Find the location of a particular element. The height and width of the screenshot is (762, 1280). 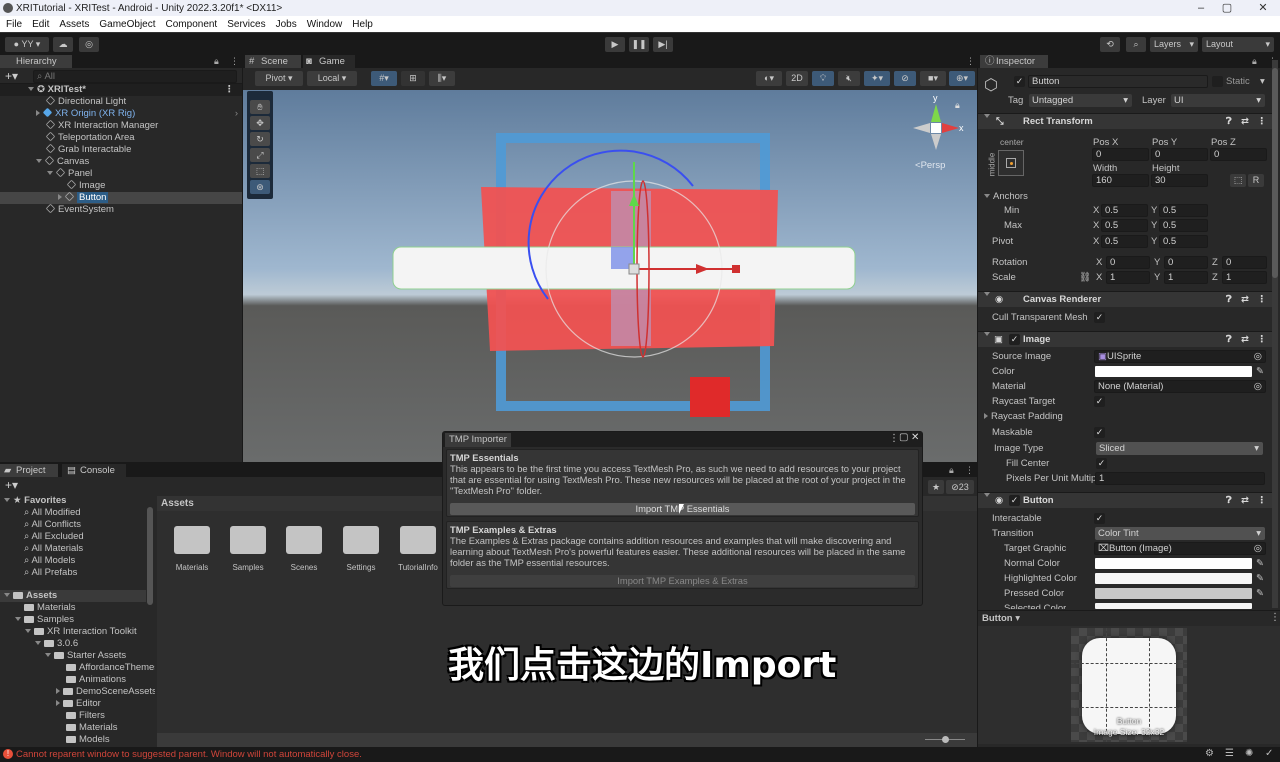

maximize-icon: ▢ is located at coordinates (903, 437).